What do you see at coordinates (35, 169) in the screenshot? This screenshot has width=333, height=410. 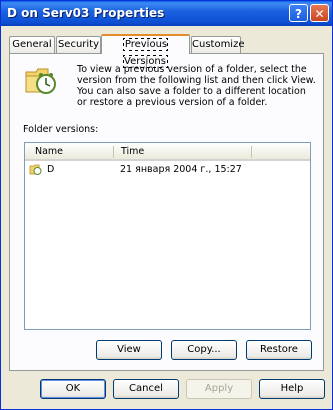 I see `folder-version-icon` at bounding box center [35, 169].